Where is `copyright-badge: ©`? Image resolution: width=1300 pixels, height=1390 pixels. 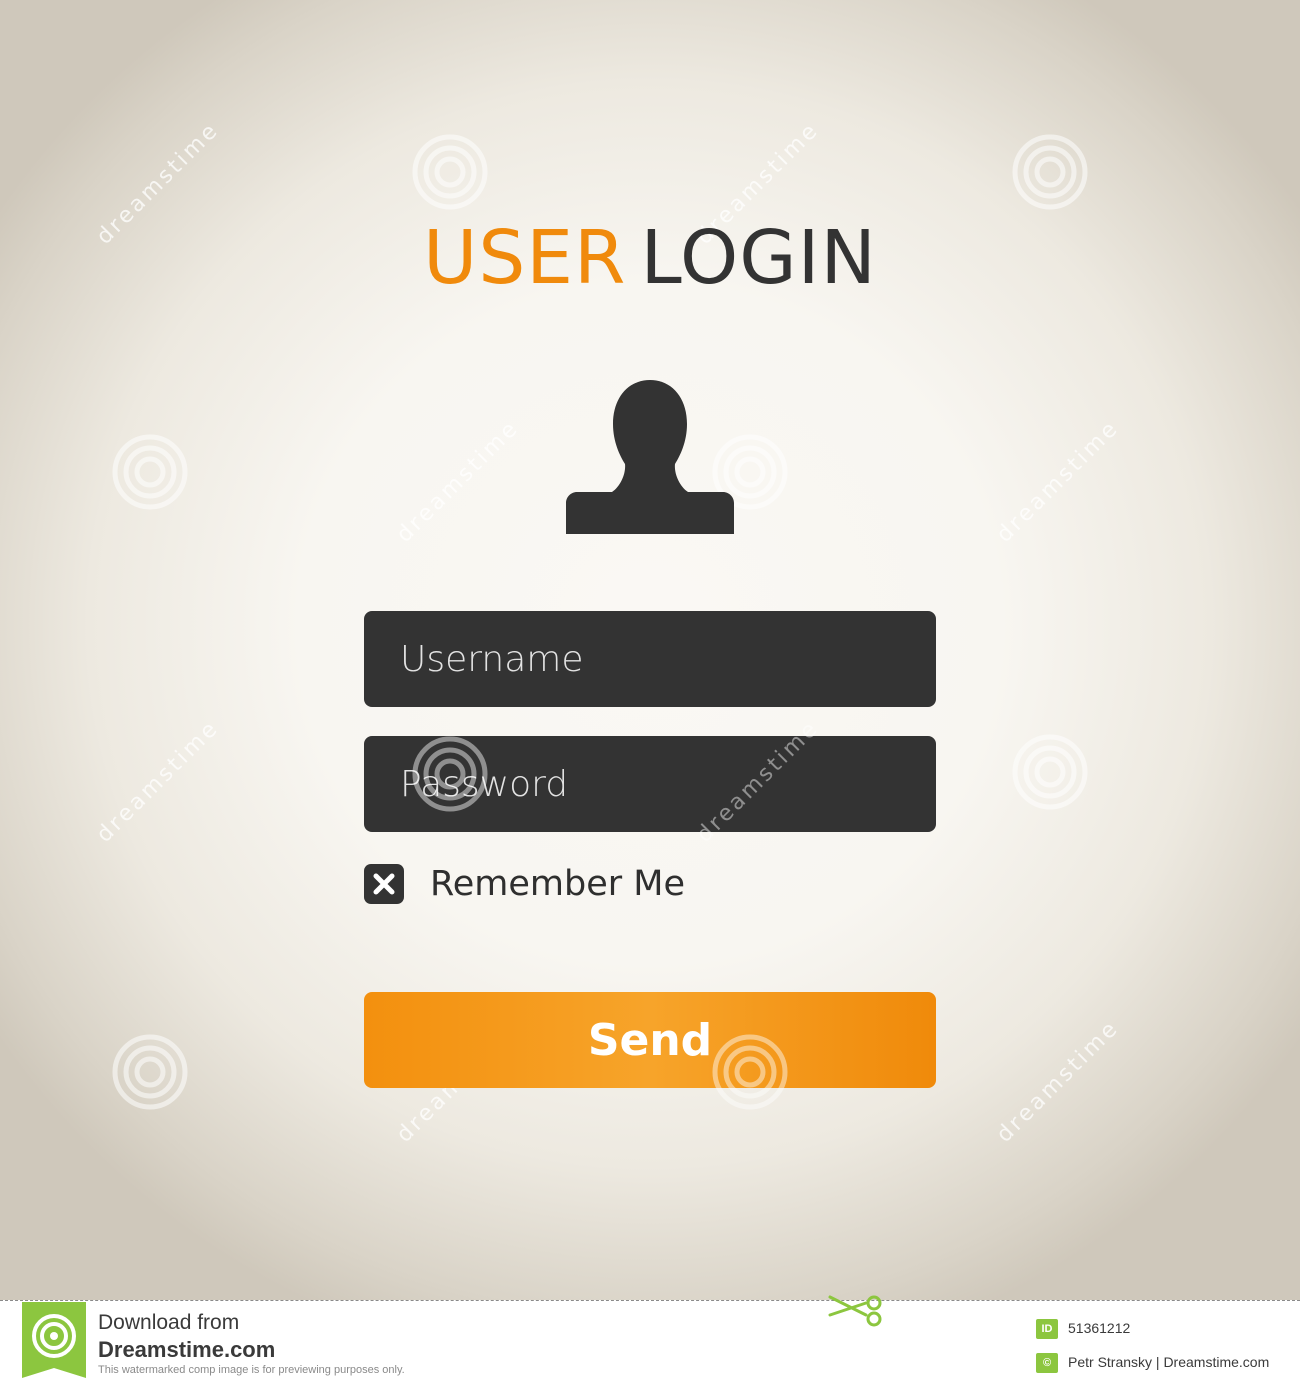
copyright-badge: © is located at coordinates (1047, 1363).